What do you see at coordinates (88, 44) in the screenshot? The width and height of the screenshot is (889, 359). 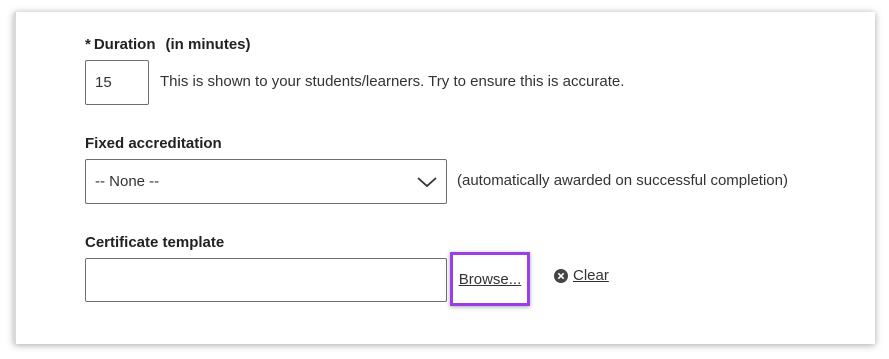 I see `required-marker: *` at bounding box center [88, 44].